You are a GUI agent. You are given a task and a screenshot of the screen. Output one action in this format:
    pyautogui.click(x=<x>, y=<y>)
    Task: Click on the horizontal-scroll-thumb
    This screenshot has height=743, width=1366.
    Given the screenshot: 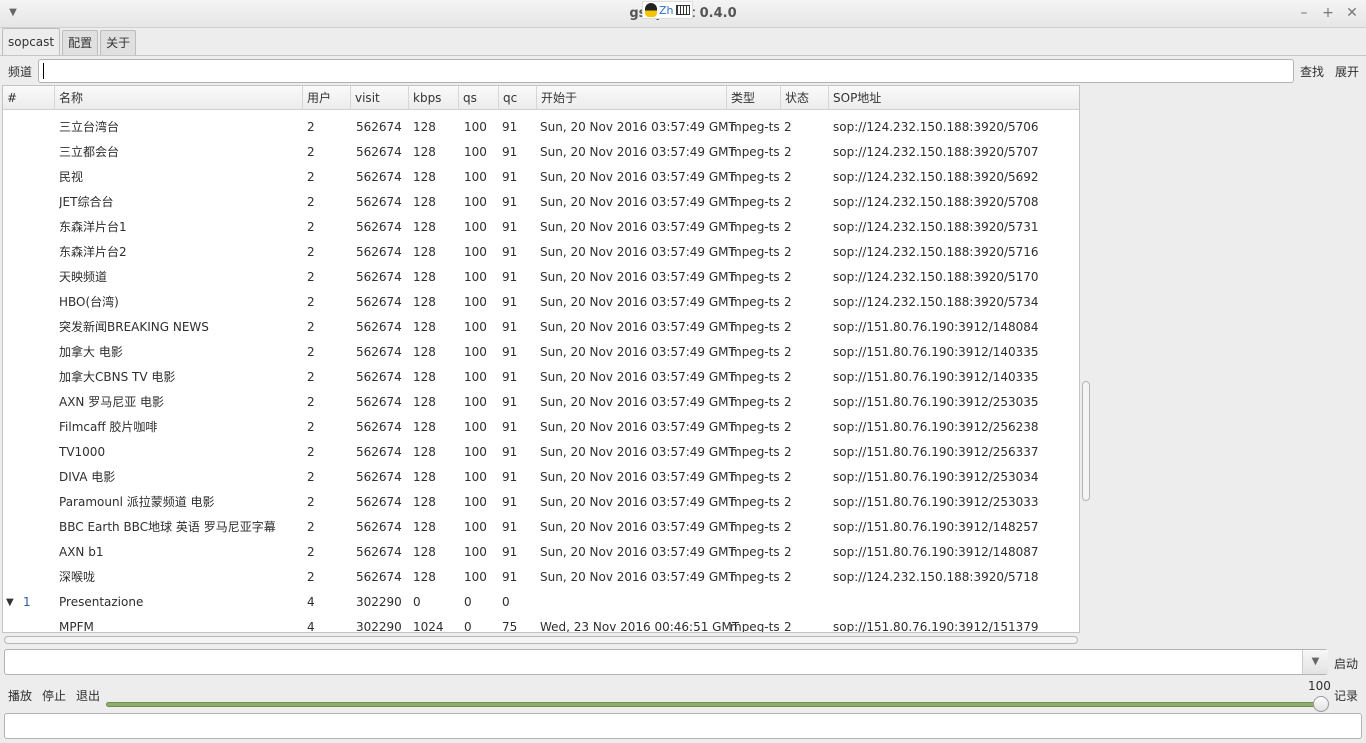 What is the action you would take?
    pyautogui.click(x=541, y=640)
    